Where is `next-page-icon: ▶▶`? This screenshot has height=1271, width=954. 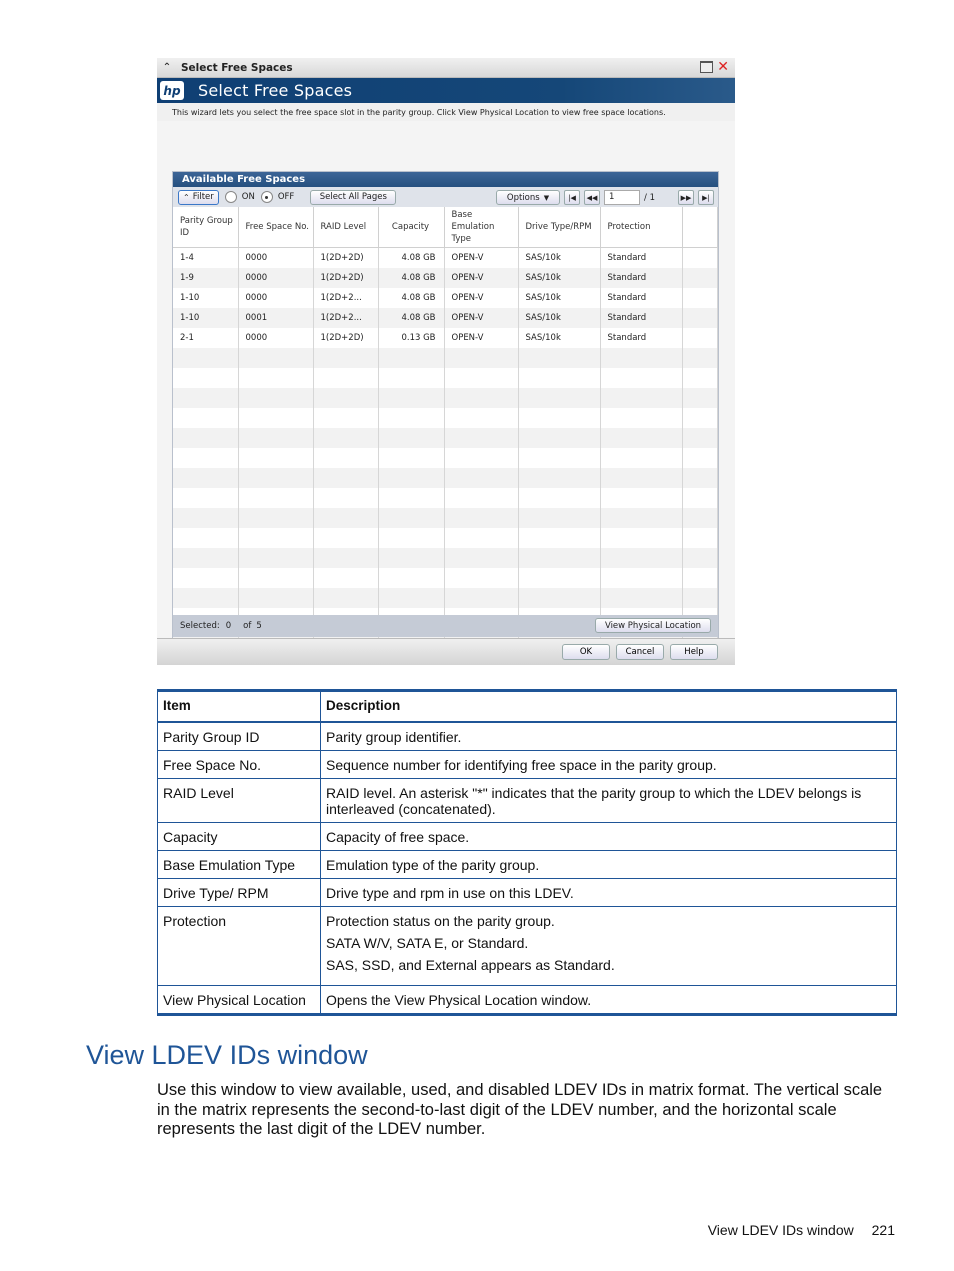 next-page-icon: ▶▶ is located at coordinates (686, 197).